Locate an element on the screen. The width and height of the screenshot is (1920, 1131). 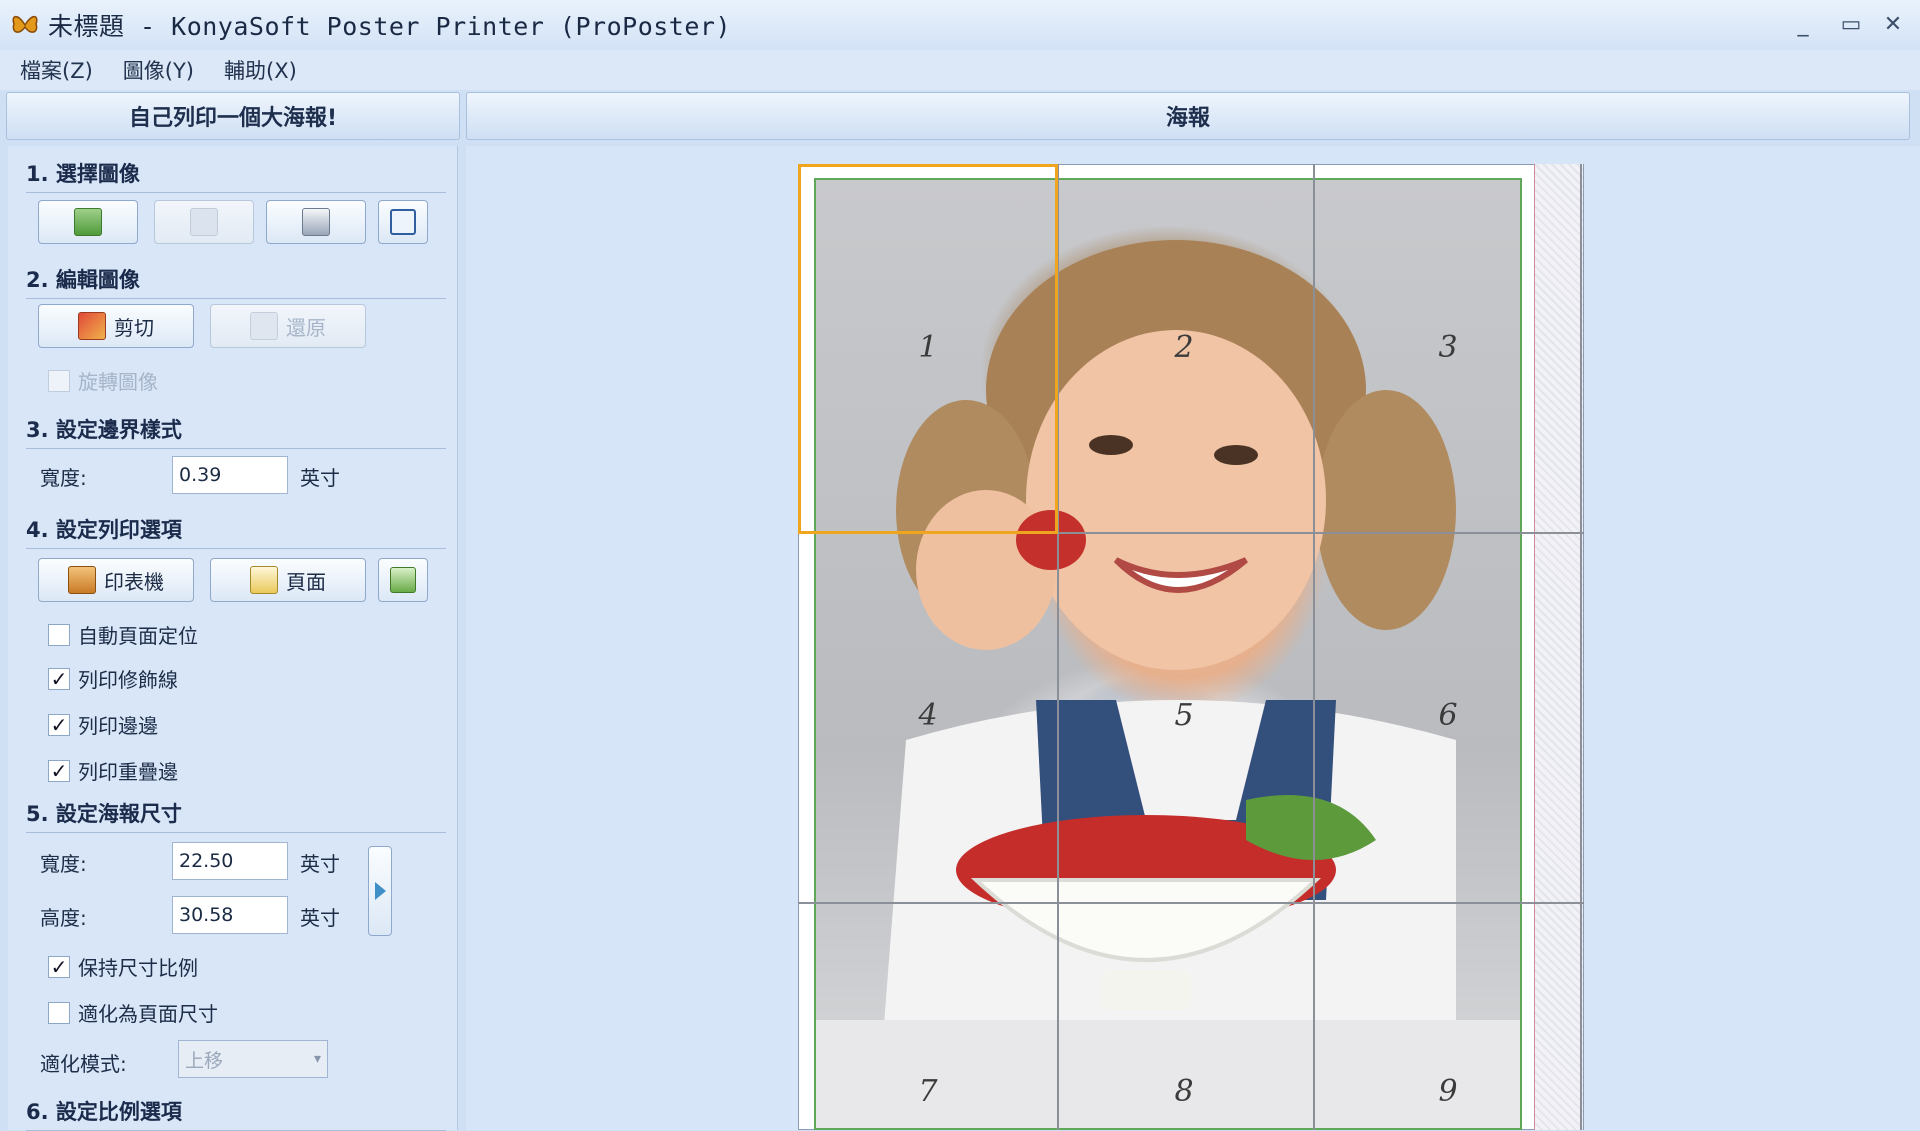
share-icon is located at coordinates (403, 222).